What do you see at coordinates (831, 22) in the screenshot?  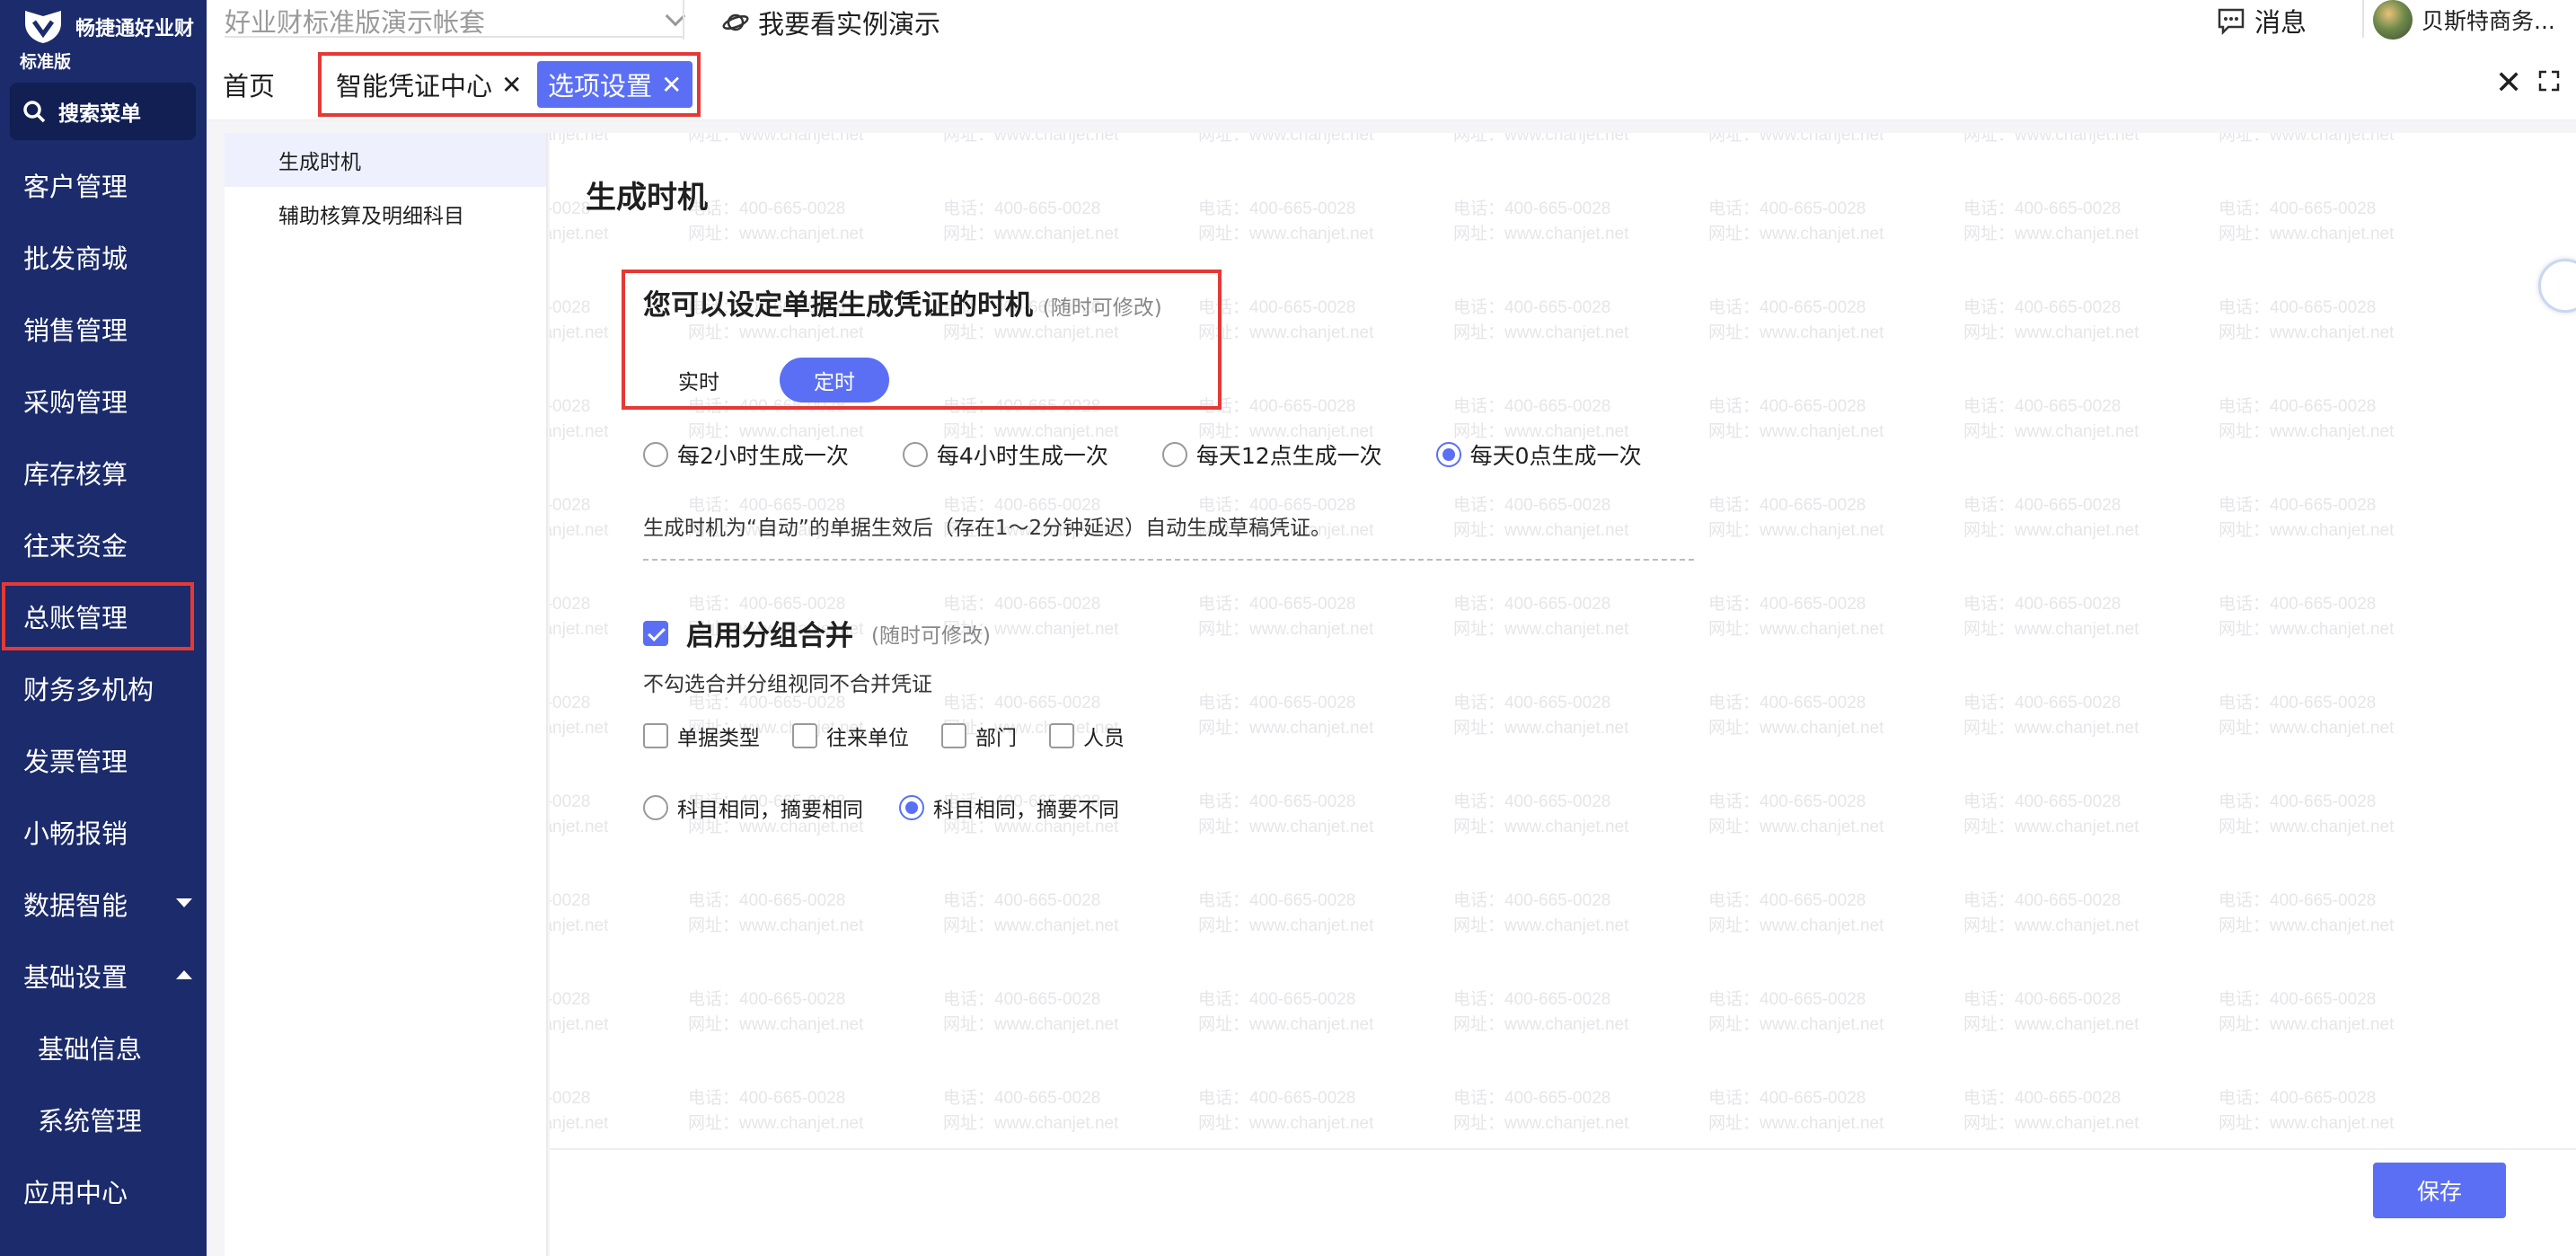 I see `demo-link: 我要看实例演示` at bounding box center [831, 22].